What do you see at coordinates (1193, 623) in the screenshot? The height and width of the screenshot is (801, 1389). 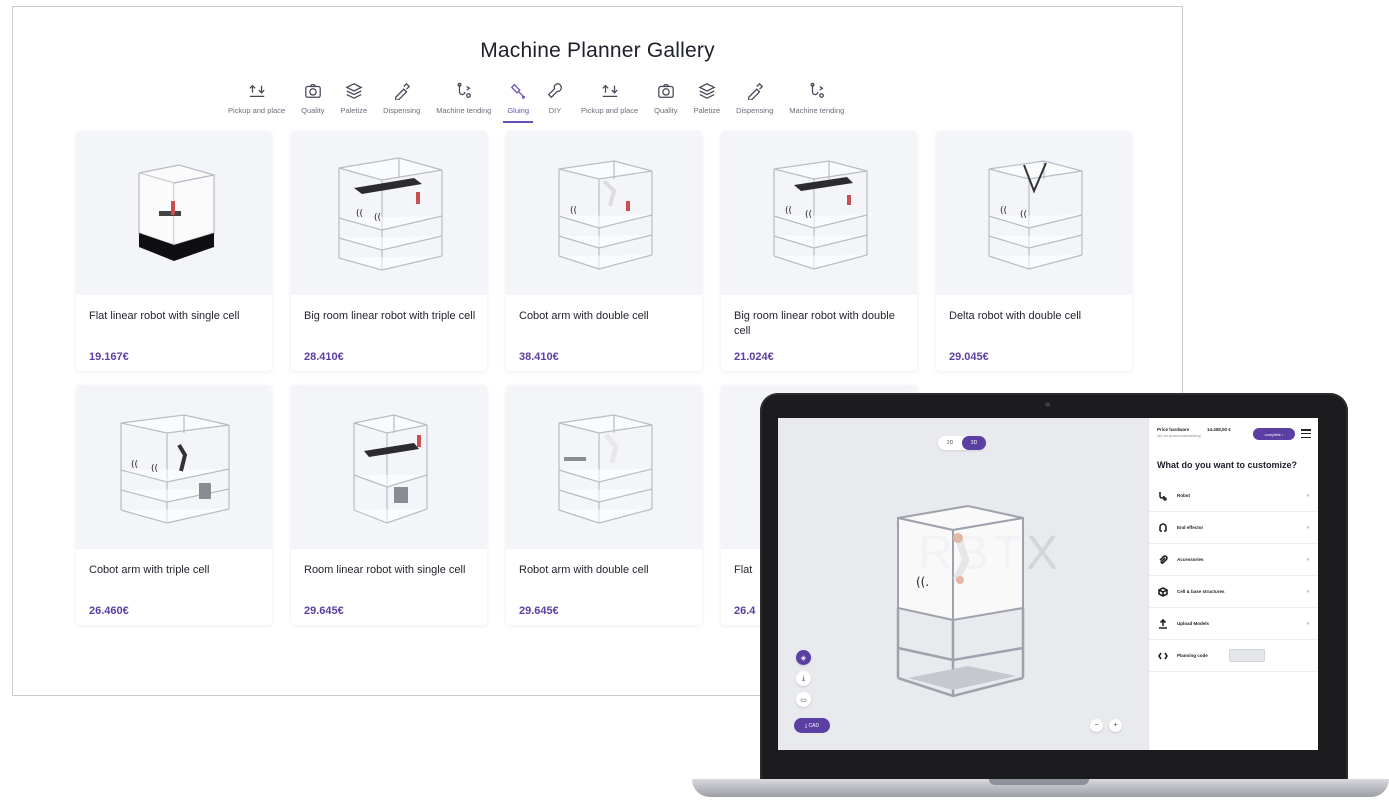 I see `option-label: Upload Models` at bounding box center [1193, 623].